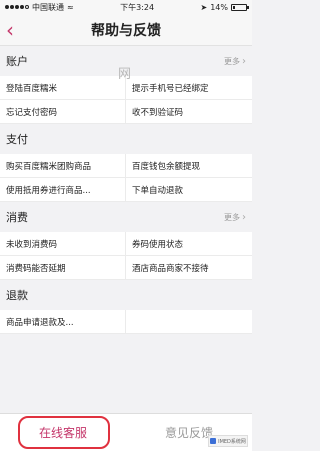 The height and width of the screenshot is (451, 320). What do you see at coordinates (70, 7) in the screenshot?
I see `wifi-icon: ≈` at bounding box center [70, 7].